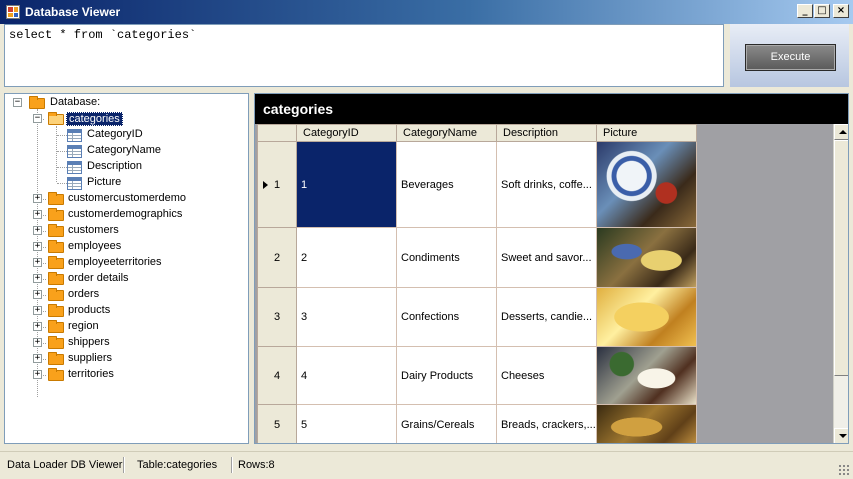 This screenshot has height=479, width=853. I want to click on row-header: 4, so click(277, 375).